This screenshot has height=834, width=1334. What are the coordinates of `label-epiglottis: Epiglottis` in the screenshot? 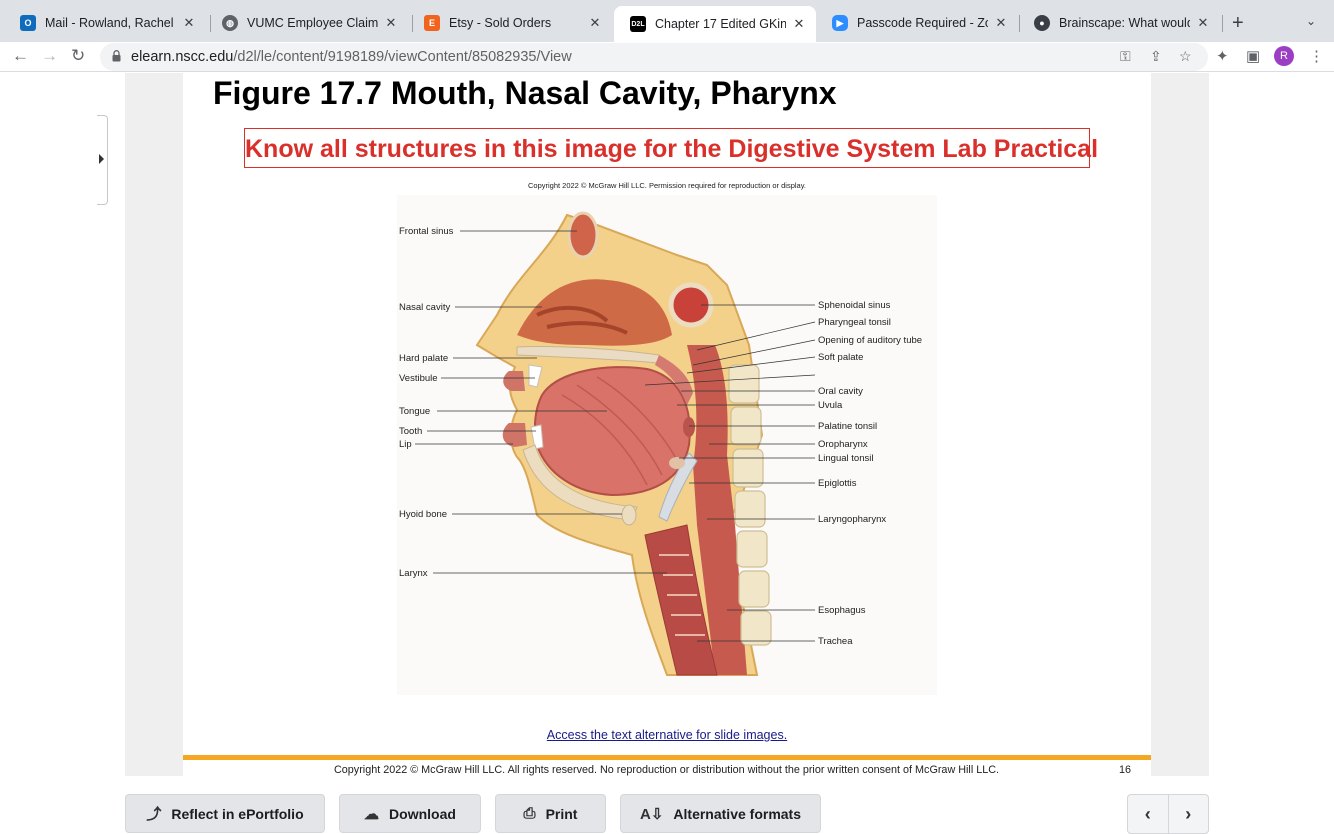 It's located at (837, 483).